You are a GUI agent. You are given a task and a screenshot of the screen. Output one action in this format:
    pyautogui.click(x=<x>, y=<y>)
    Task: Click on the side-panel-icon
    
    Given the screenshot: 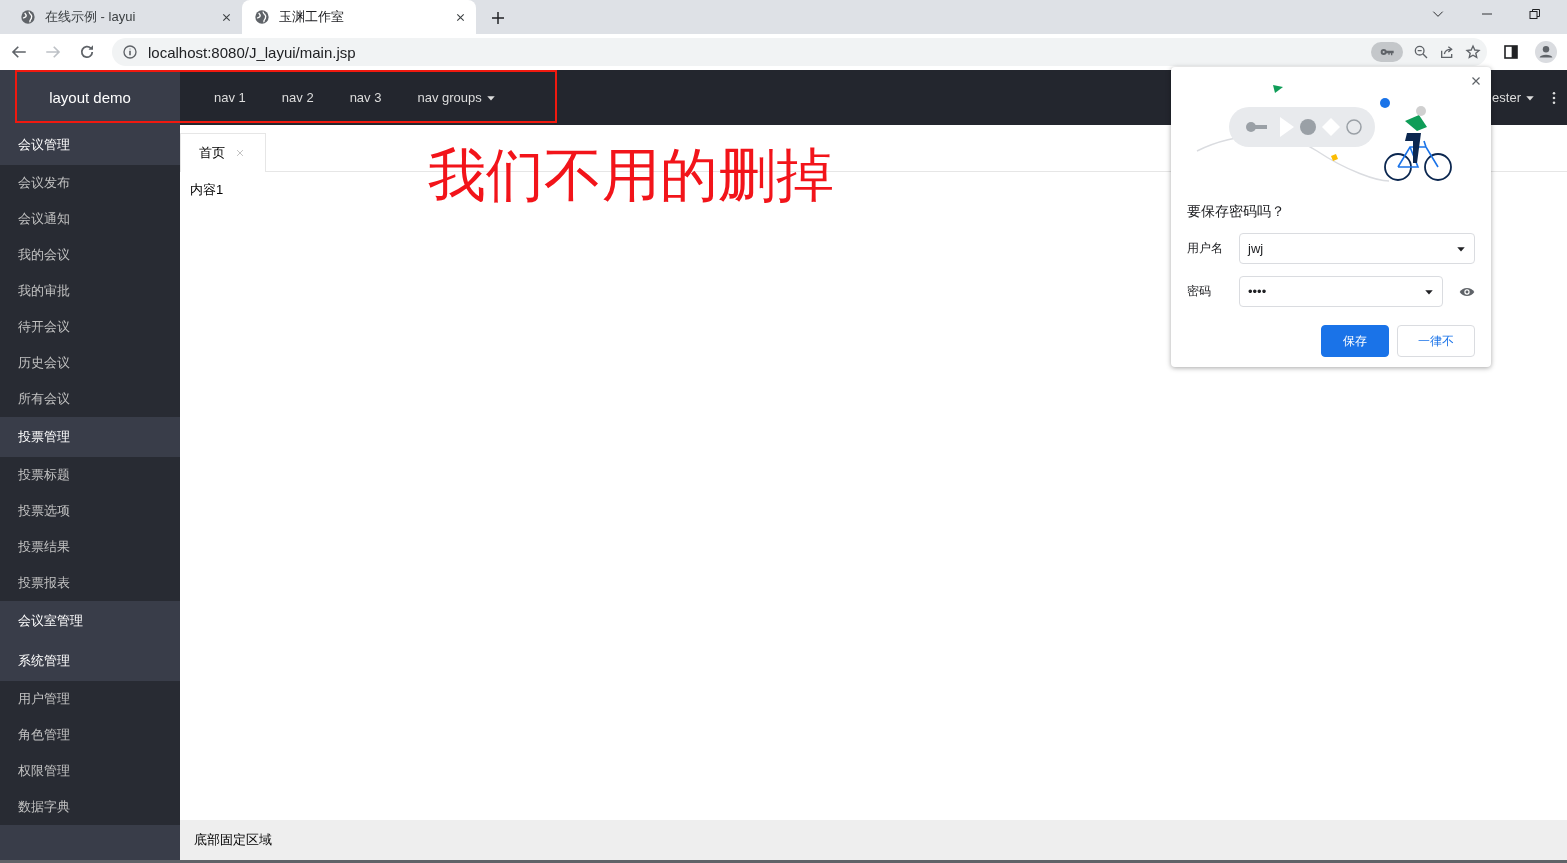 What is the action you would take?
    pyautogui.click(x=1511, y=52)
    